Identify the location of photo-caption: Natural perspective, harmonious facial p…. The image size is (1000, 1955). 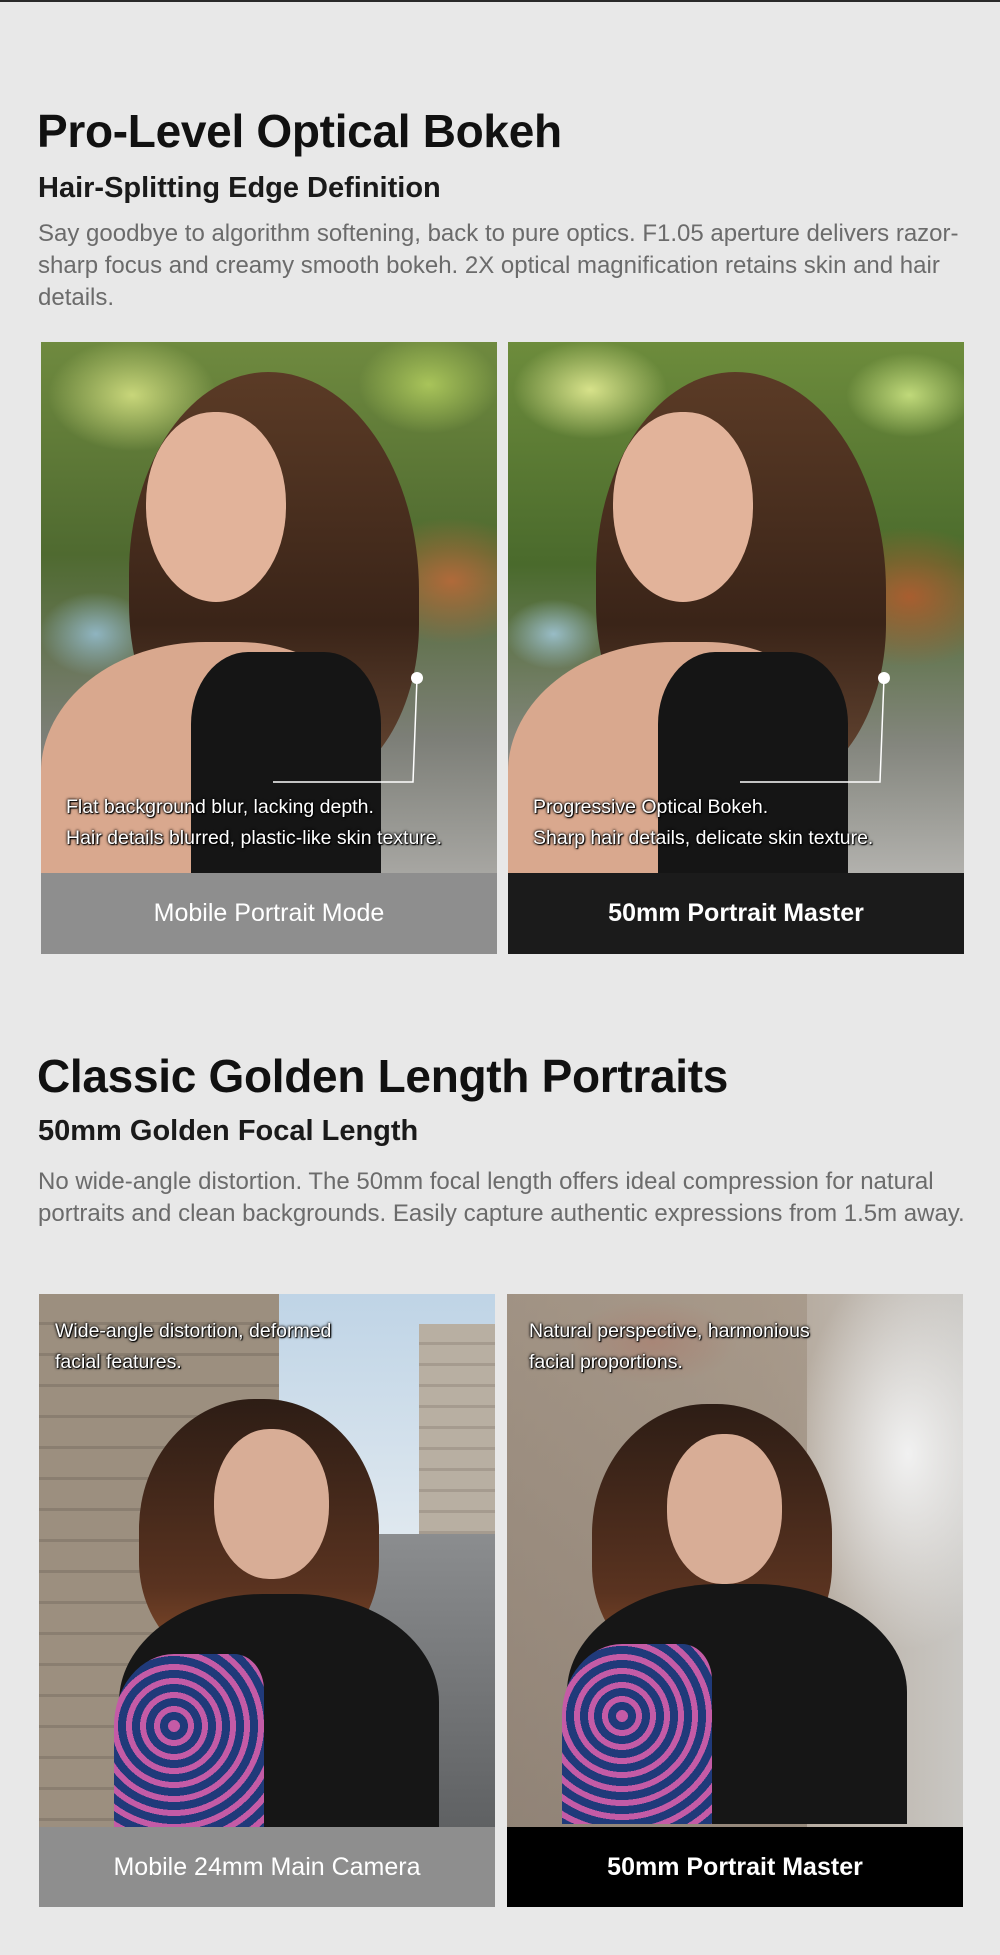
(669, 1347).